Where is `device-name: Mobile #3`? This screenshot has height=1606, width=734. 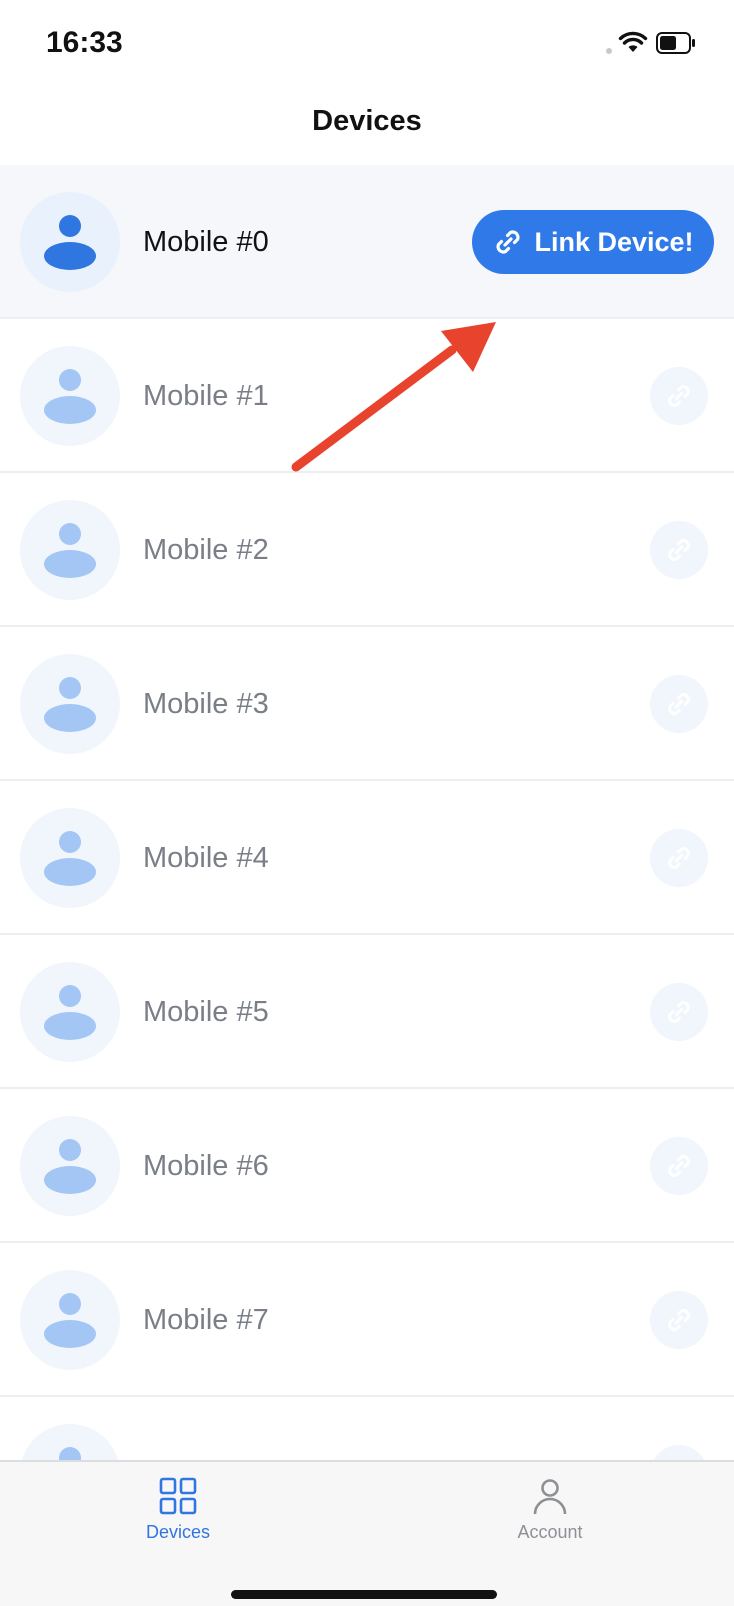 device-name: Mobile #3 is located at coordinates (206, 704).